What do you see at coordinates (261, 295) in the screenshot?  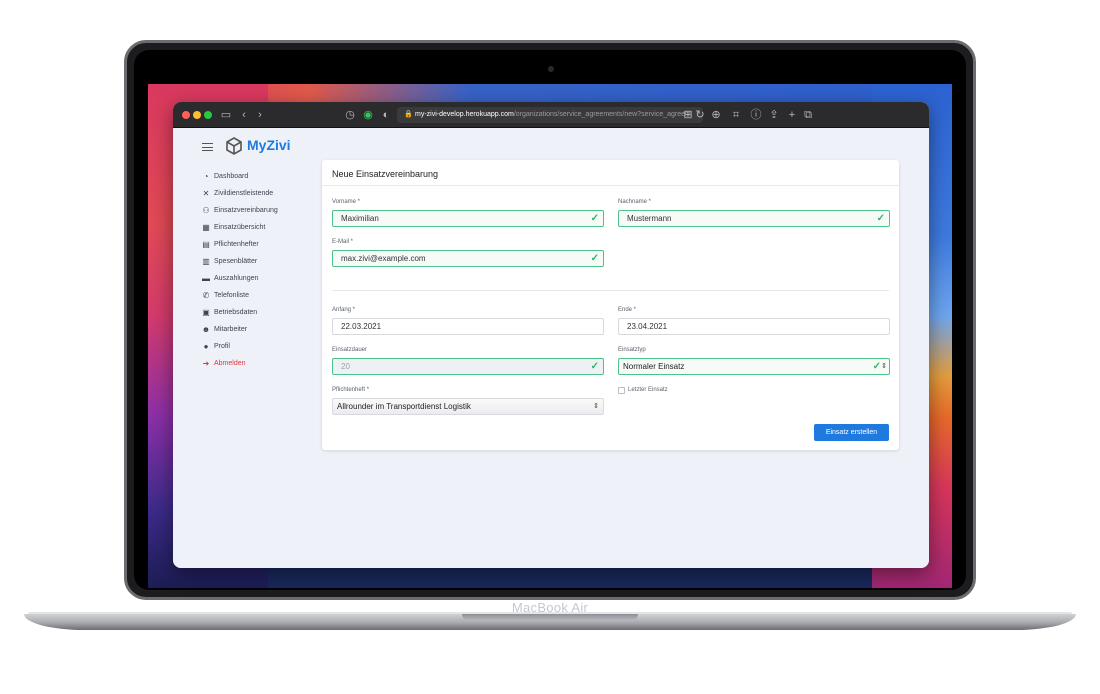 I see `sidebar-item-telefonliste: ✆ Telefonliste` at bounding box center [261, 295].